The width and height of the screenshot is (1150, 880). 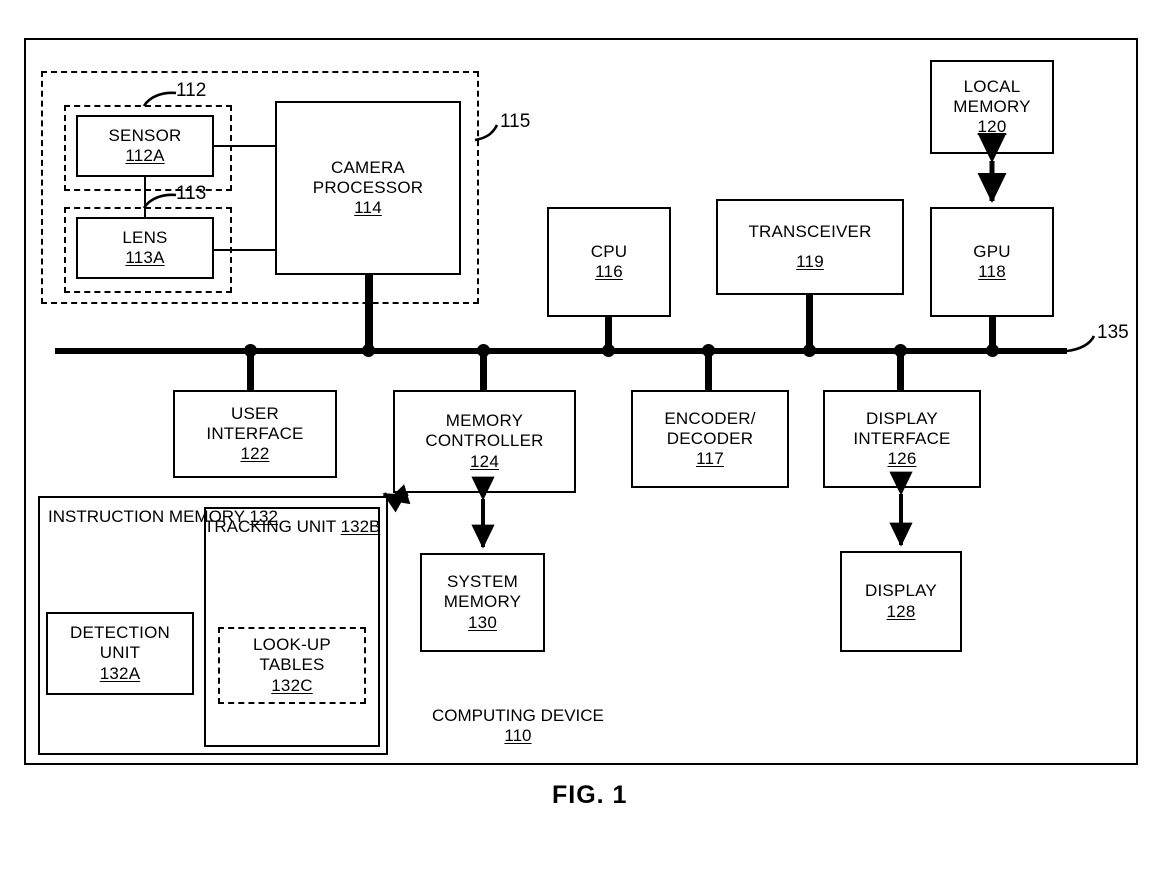 What do you see at coordinates (316, 526) in the screenshot?
I see `tracking-unit-label-line2: UNIT` at bounding box center [316, 526].